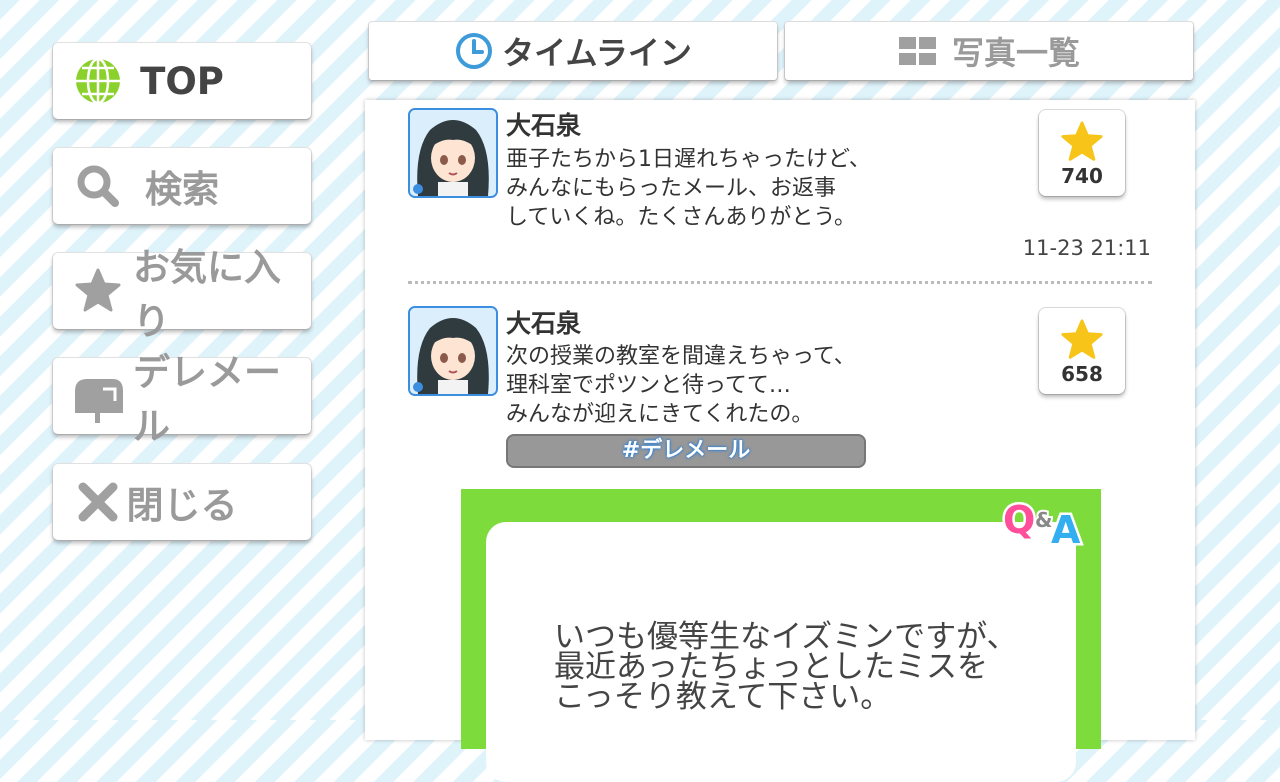 This screenshot has height=782, width=1280. Describe the element at coordinates (688, 159) in the screenshot. I see `post-line: 亜子たちから1日遅れちゃったけど、` at that location.